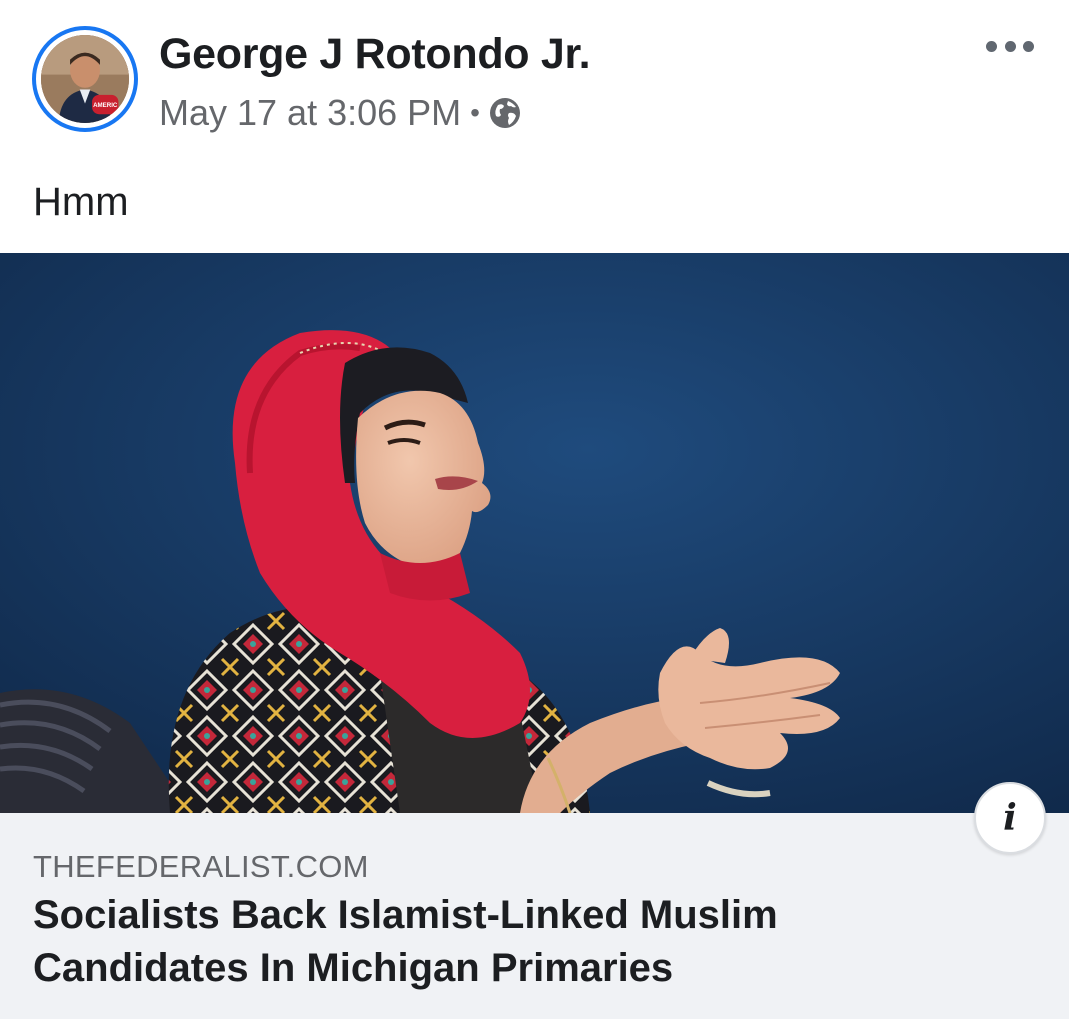 The height and width of the screenshot is (1019, 1069). Describe the element at coordinates (505, 113) in the screenshot. I see `globe-icon` at that location.